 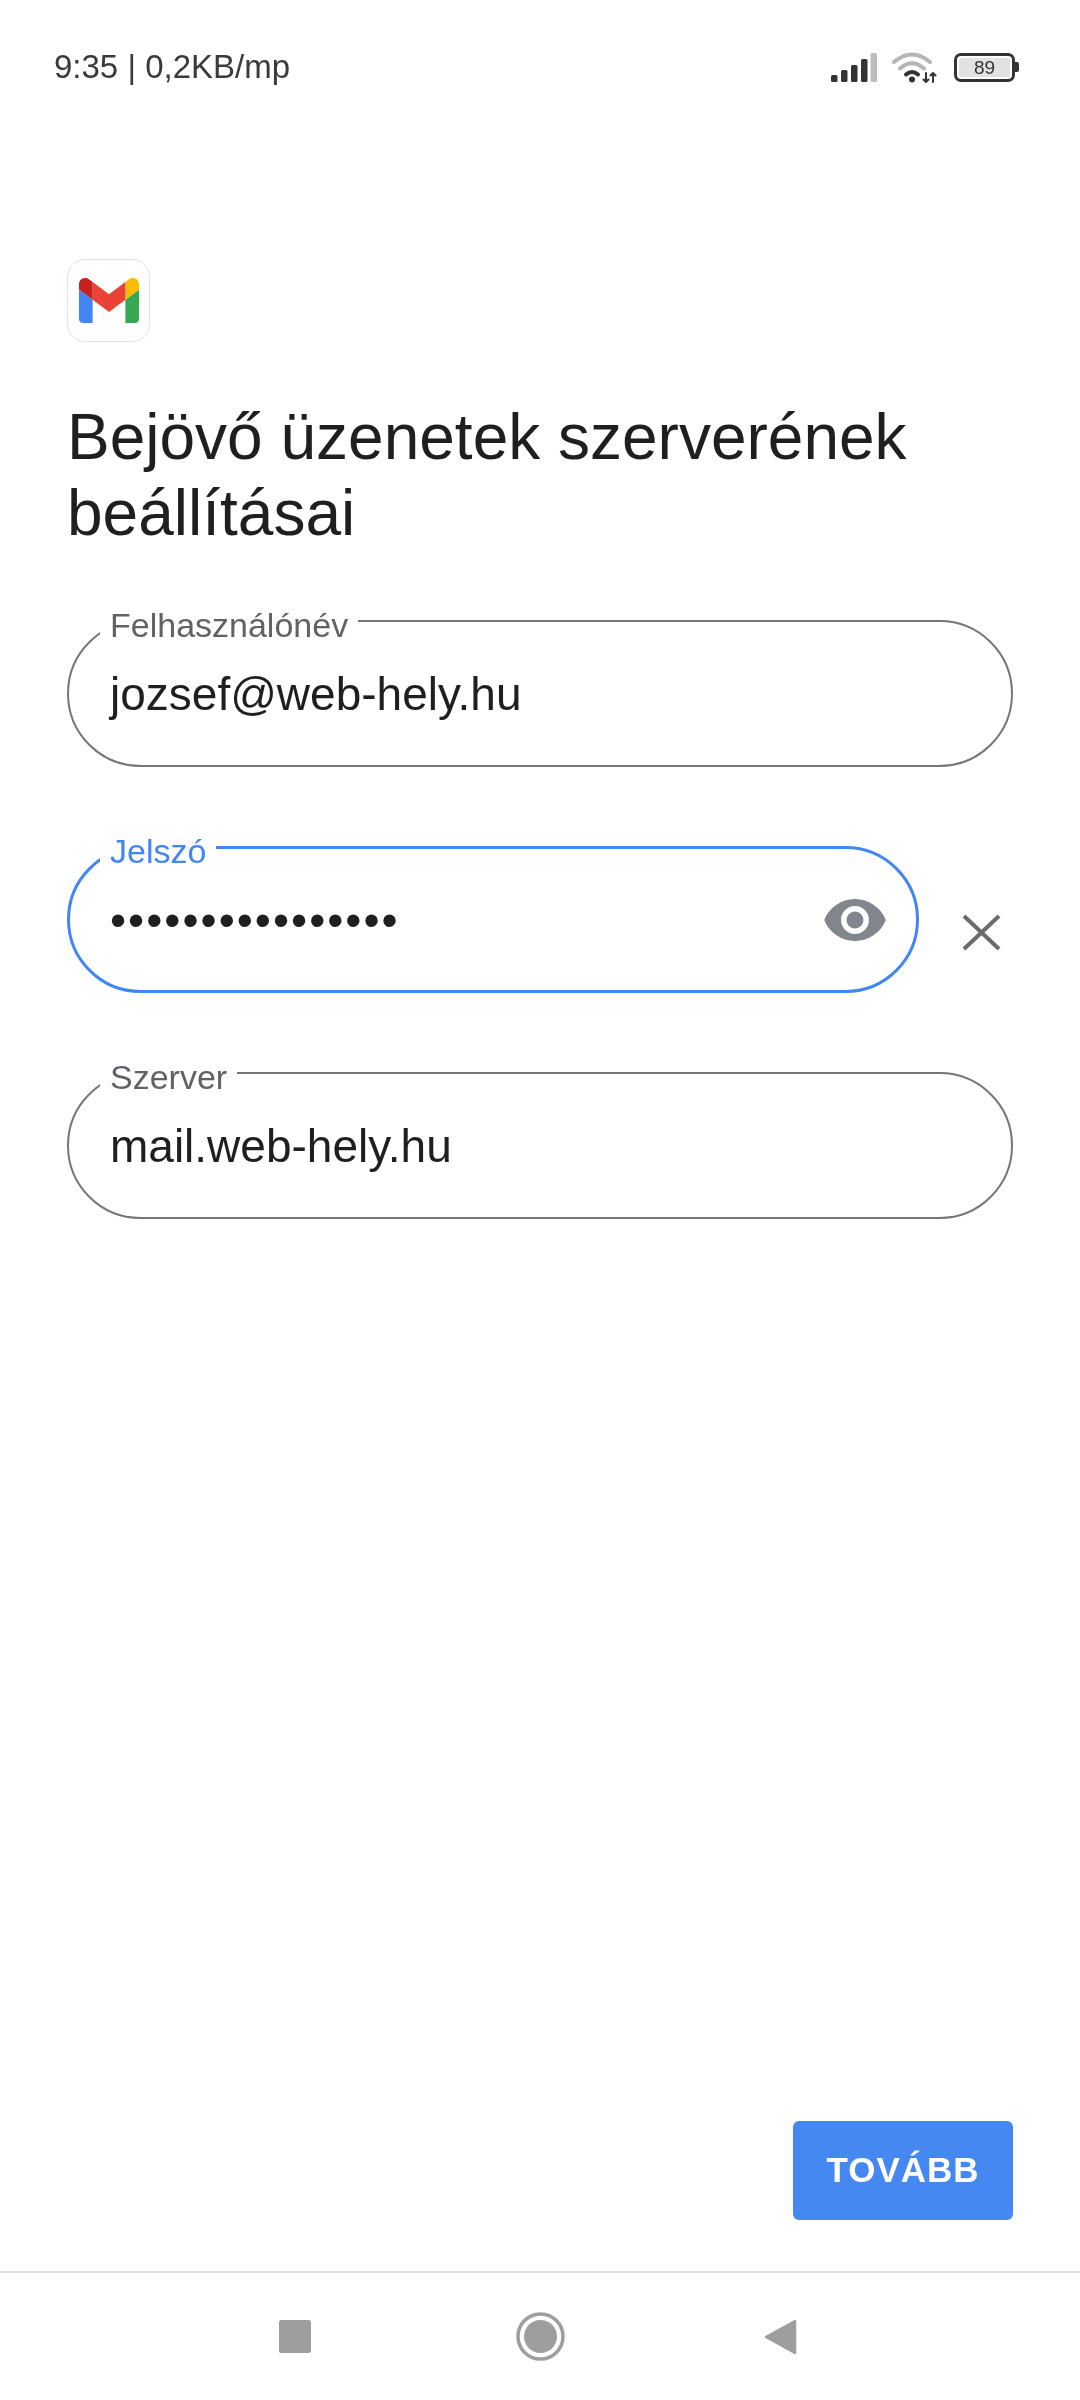 What do you see at coordinates (854, 67) in the screenshot?
I see `signal-icon` at bounding box center [854, 67].